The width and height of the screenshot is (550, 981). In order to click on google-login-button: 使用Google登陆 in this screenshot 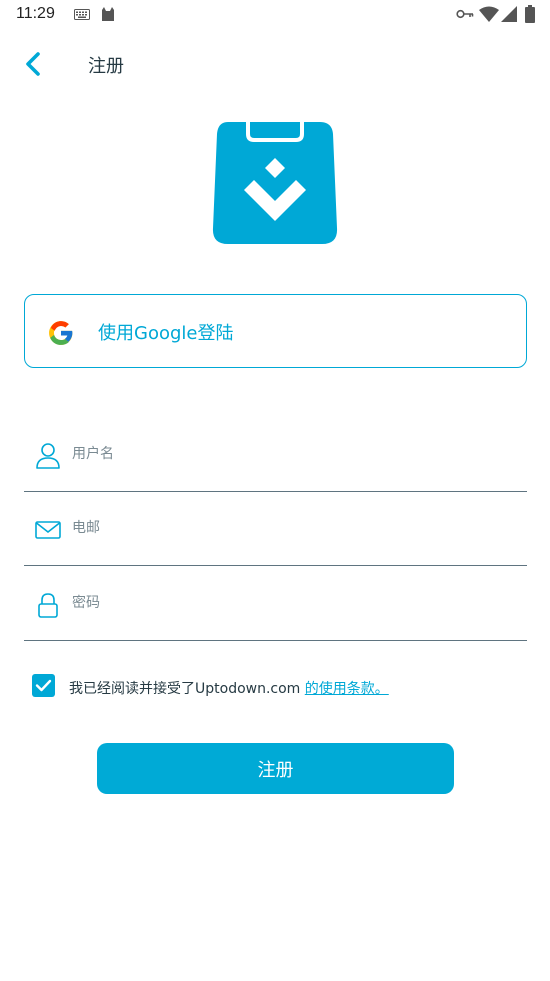, I will do `click(275, 331)`.